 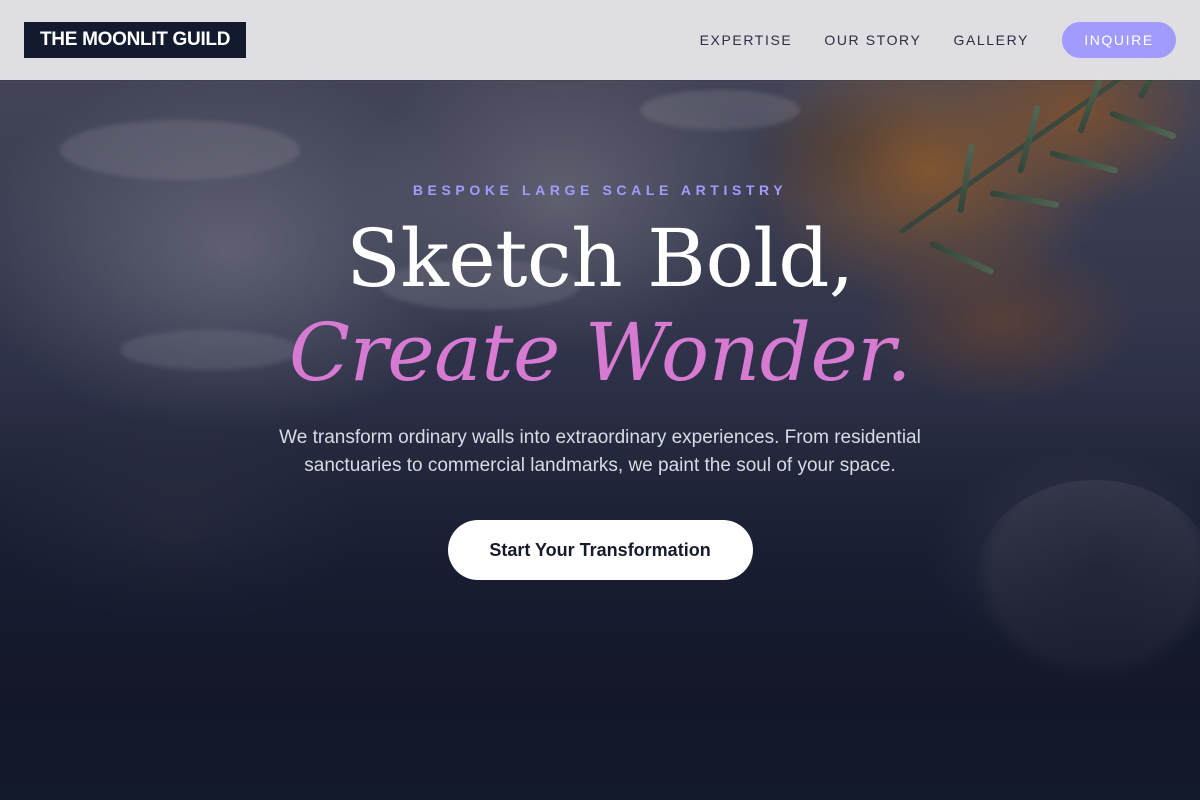 I want to click on hero-headline-line1: Sketch Bold,, so click(x=600, y=258).